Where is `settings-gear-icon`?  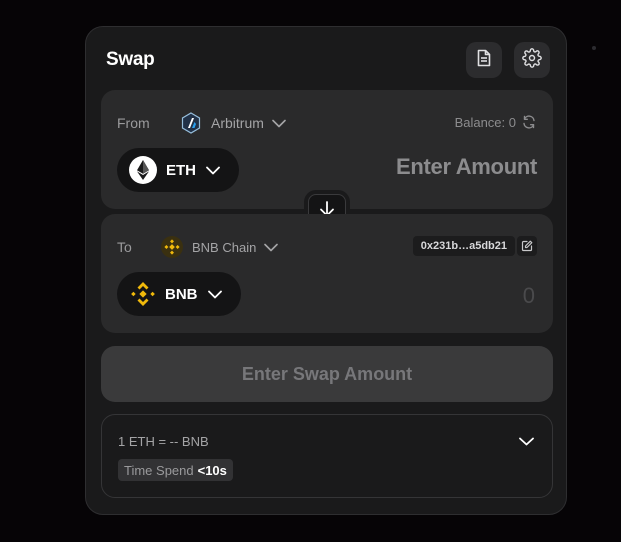
settings-gear-icon is located at coordinates (532, 60).